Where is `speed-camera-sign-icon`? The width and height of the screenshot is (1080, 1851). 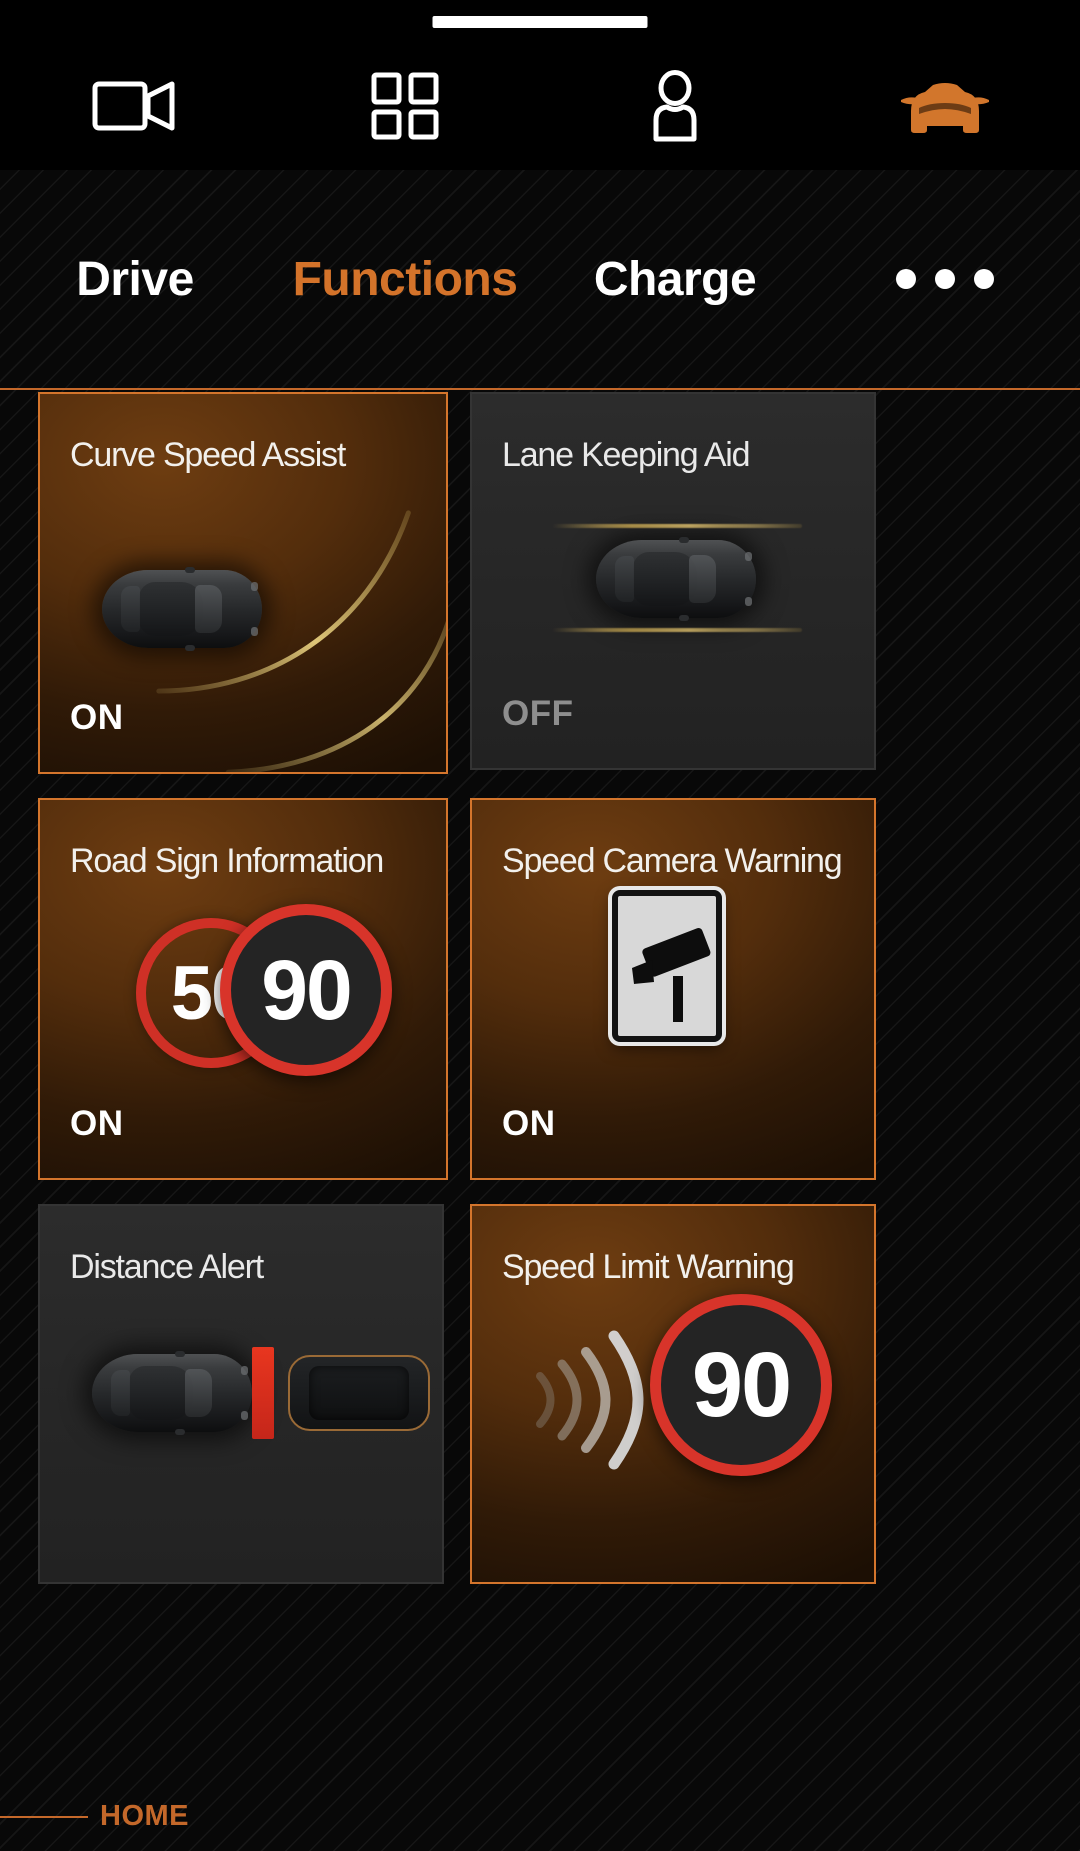 speed-camera-sign-icon is located at coordinates (667, 966).